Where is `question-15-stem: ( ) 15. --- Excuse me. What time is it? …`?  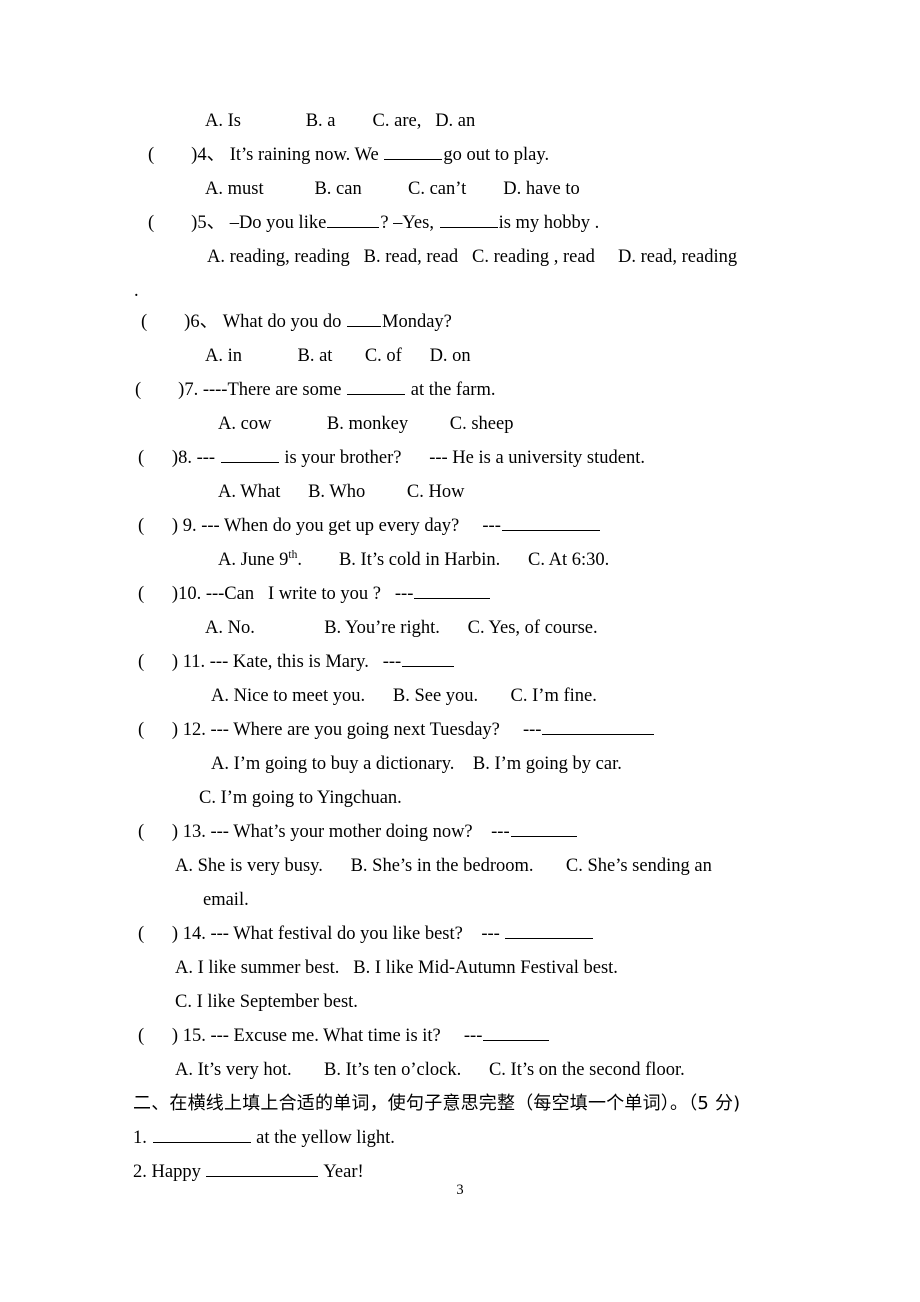 question-15-stem: ( ) 15. --- Excuse me. What time is it? … is located at coordinates (344, 1036).